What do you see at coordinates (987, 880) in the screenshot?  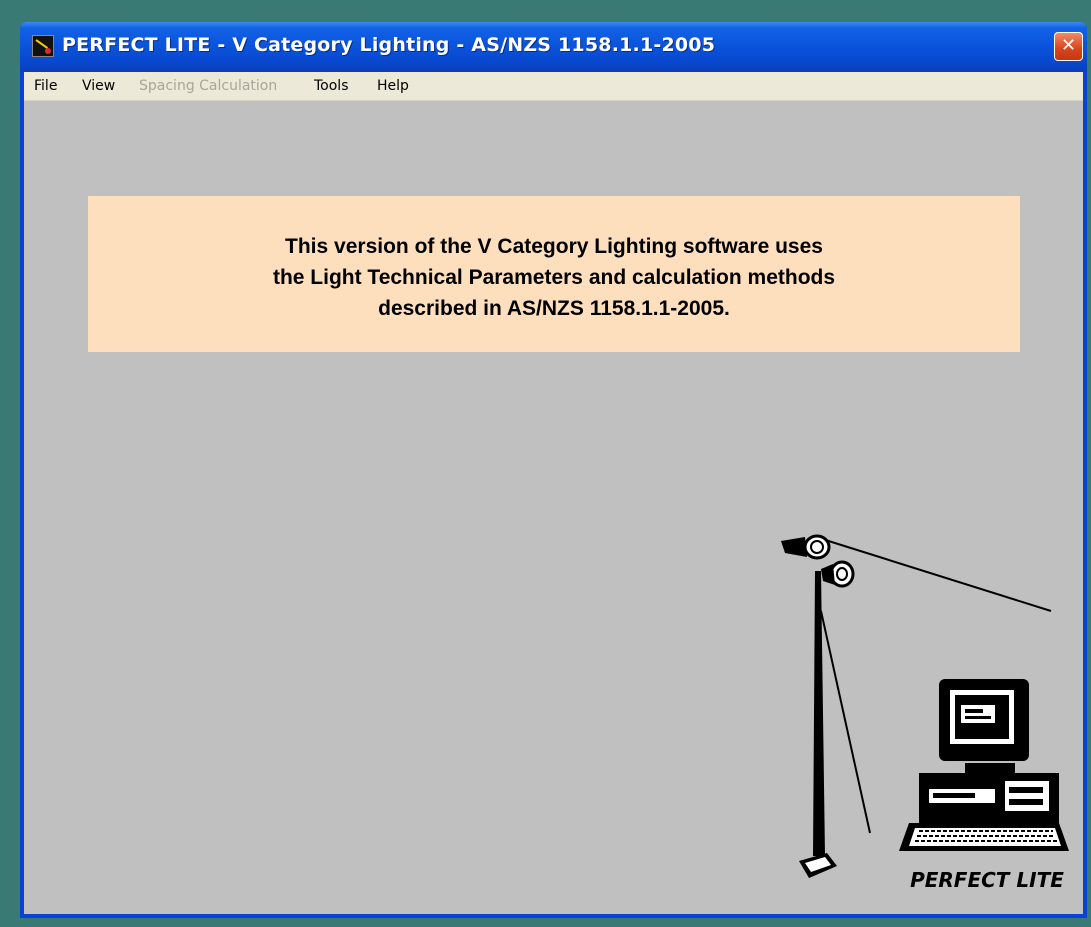 I see `logo-text: PERFECT LITE` at bounding box center [987, 880].